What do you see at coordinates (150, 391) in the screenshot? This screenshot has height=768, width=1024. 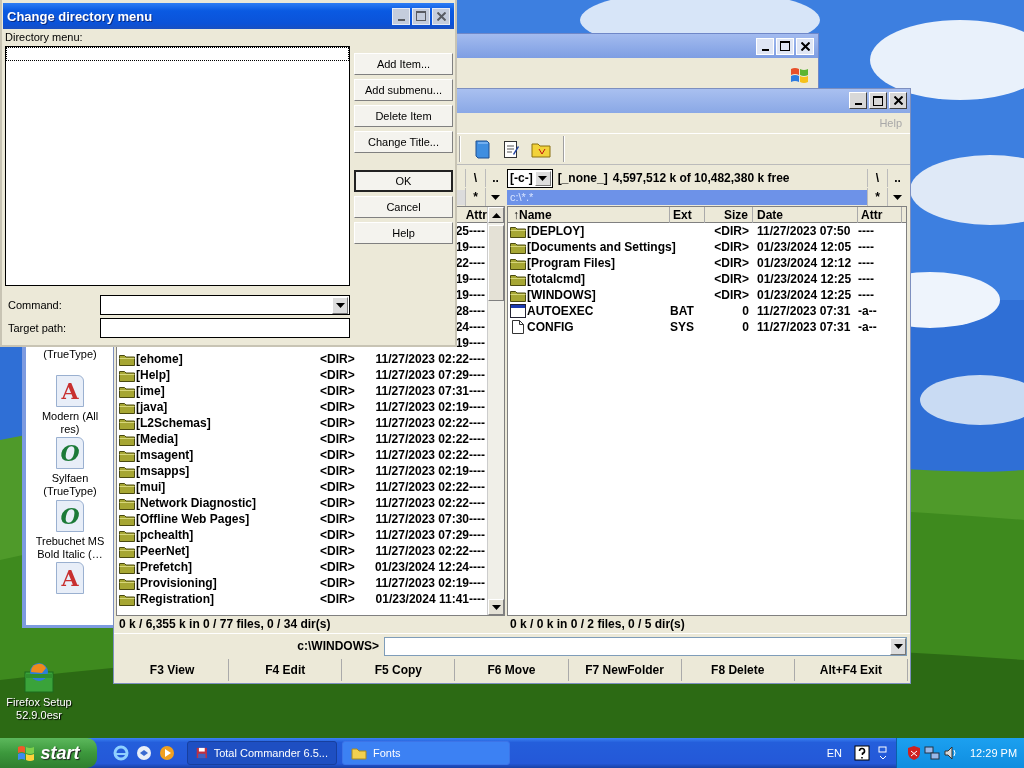 I see `file-name: [ime]` at bounding box center [150, 391].